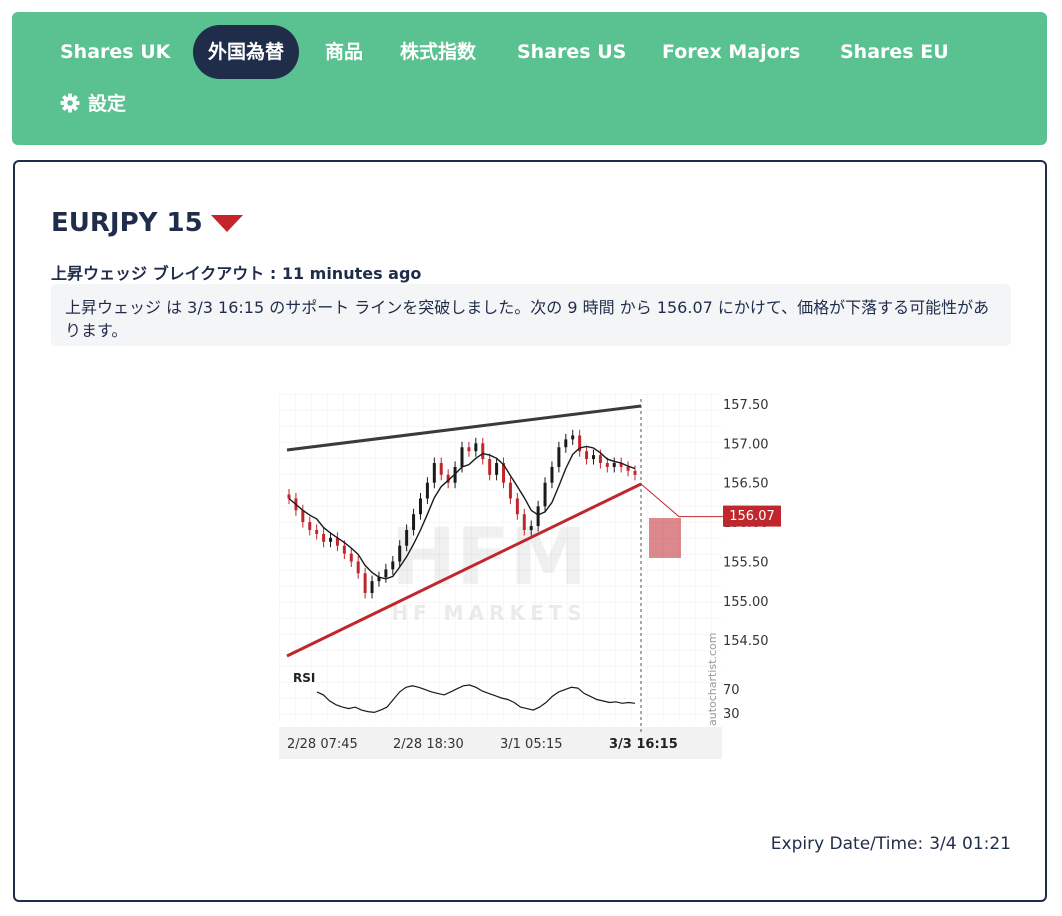 This screenshot has height=916, width=1062. I want to click on symbol-label: EURJPY 15, so click(127, 223).